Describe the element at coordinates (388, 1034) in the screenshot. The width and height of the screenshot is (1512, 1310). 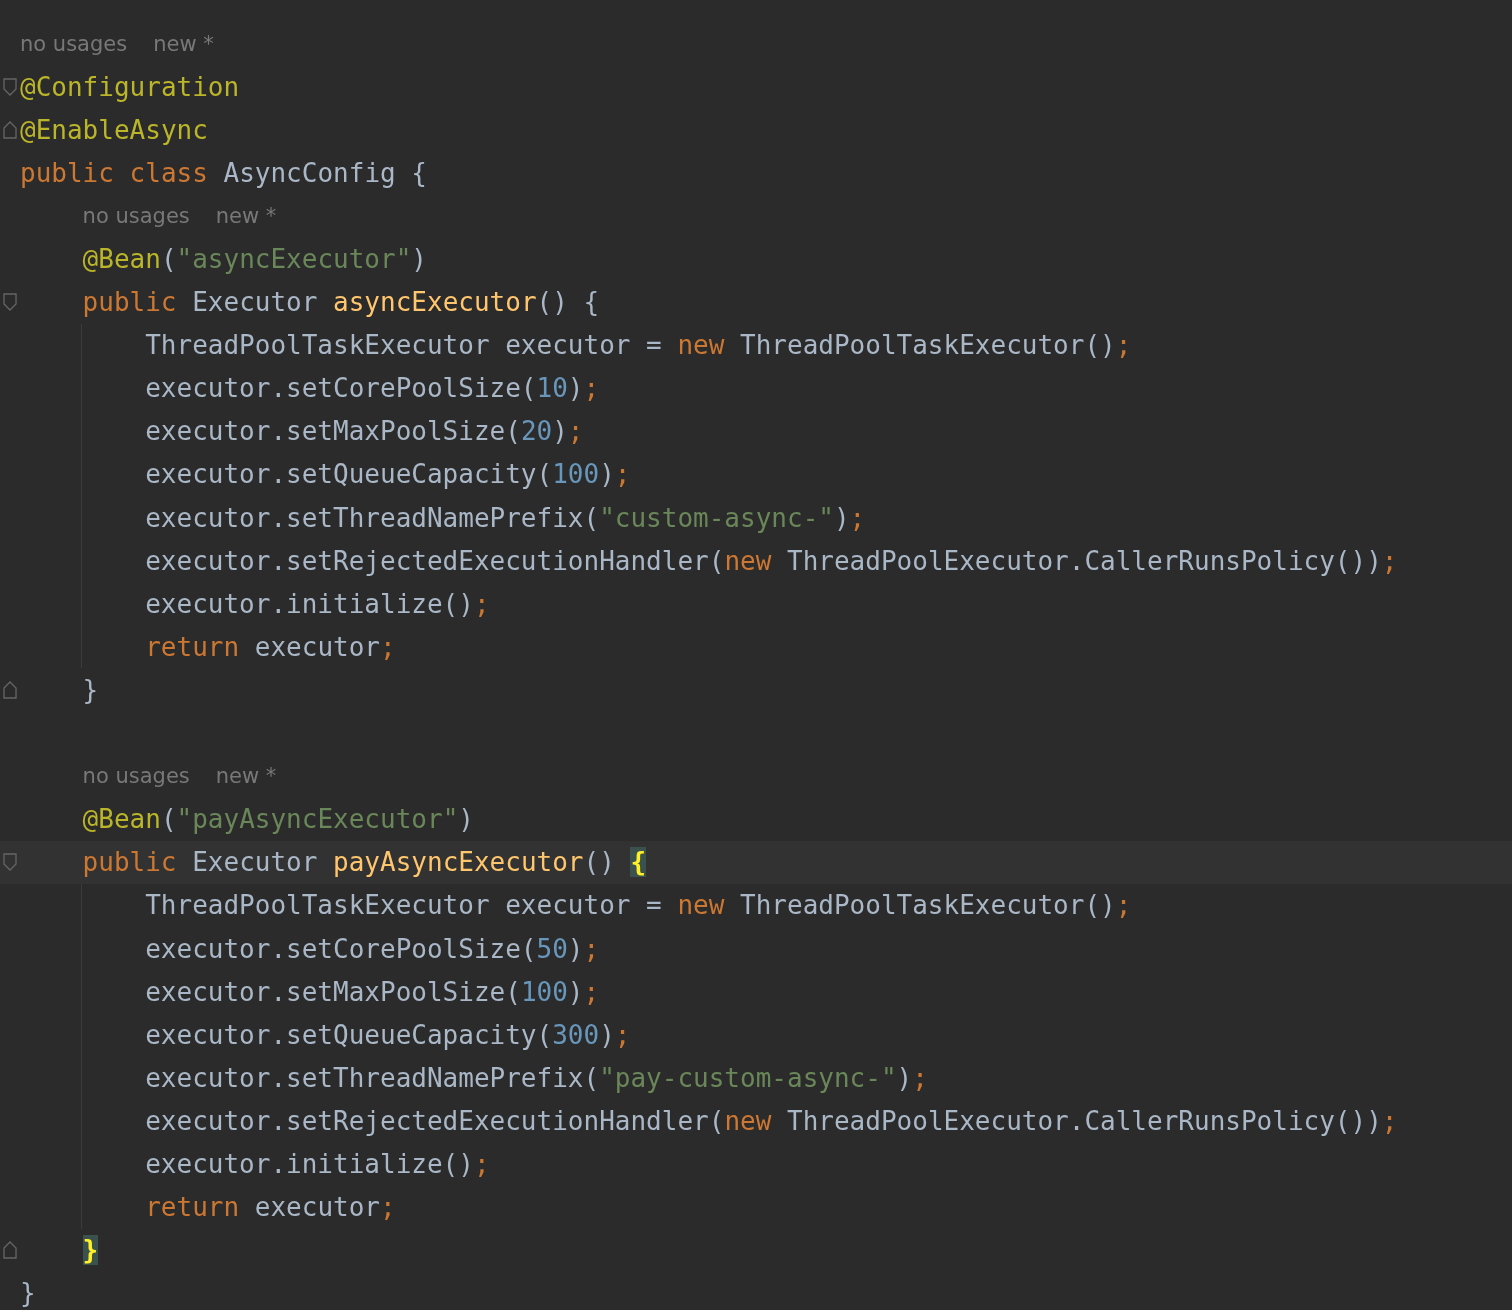
I see `code-line: executor.setQueueCapacity(300);` at that location.